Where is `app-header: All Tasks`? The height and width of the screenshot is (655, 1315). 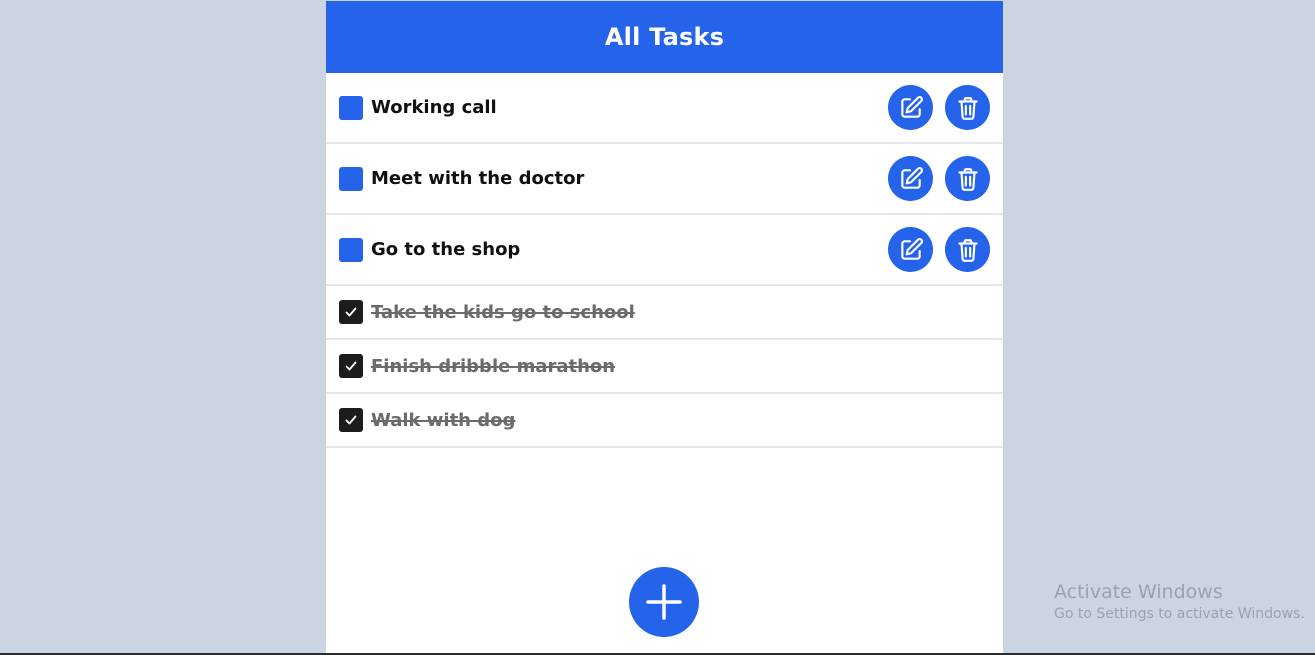 app-header: All Tasks is located at coordinates (664, 37).